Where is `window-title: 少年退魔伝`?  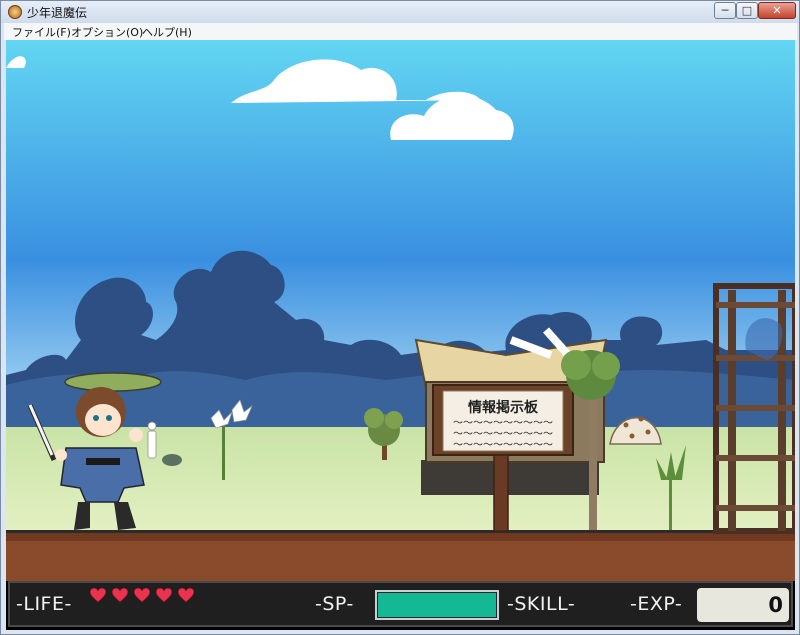 window-title: 少年退魔伝 is located at coordinates (57, 13).